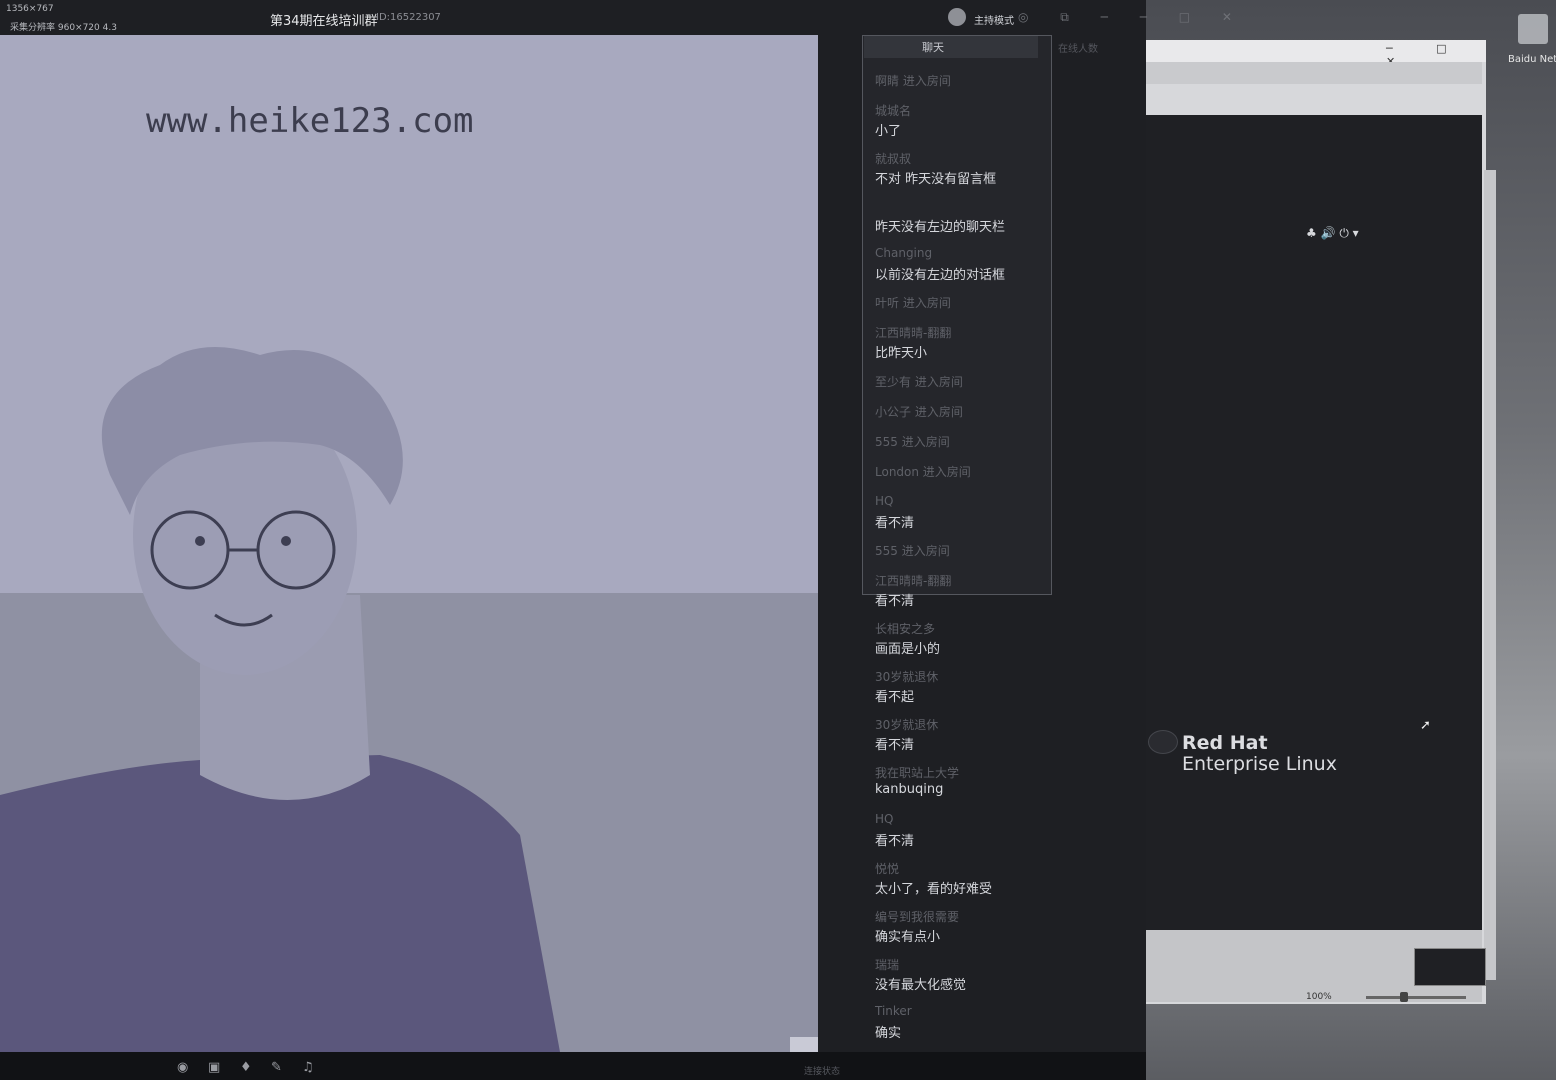  What do you see at coordinates (1533, 29) in the screenshot?
I see `desktop-app-icon` at bounding box center [1533, 29].